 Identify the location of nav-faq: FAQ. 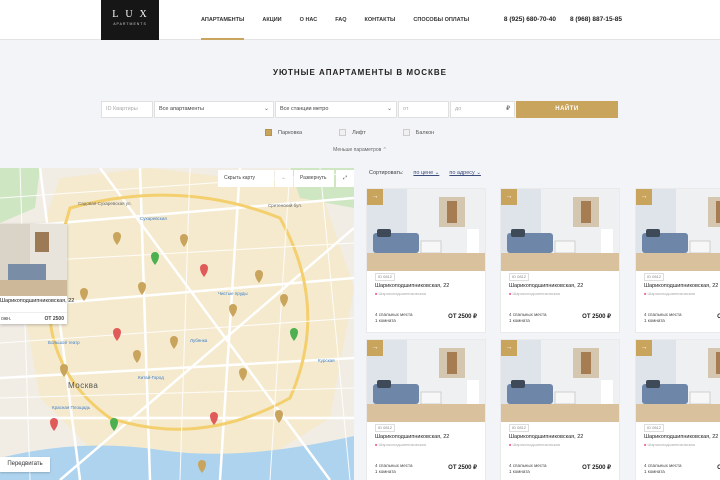
(340, 20).